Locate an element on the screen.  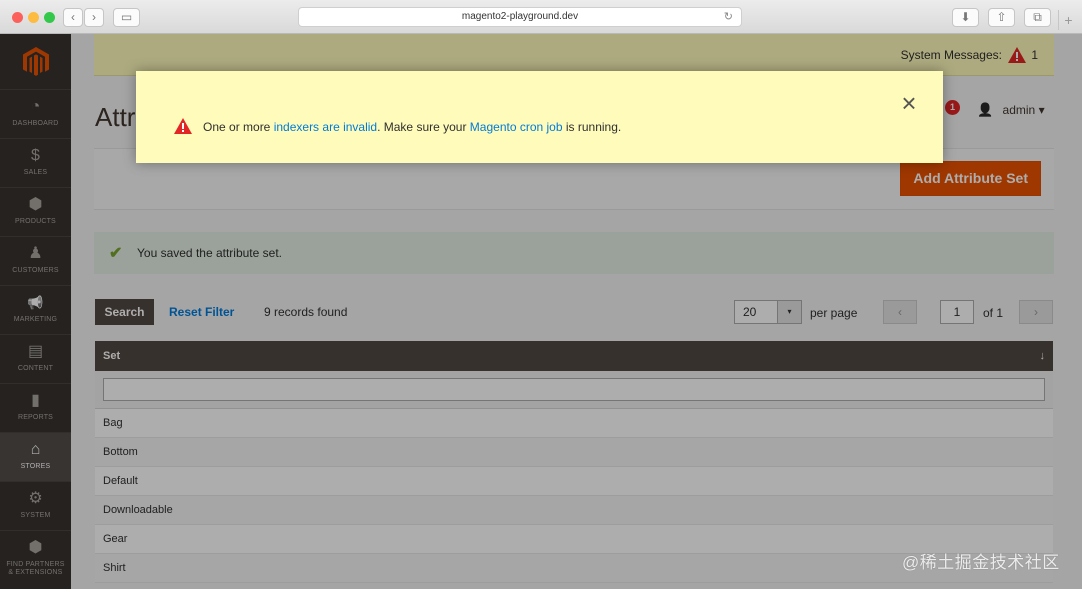
back-icon: ‹ is located at coordinates (73, 17).